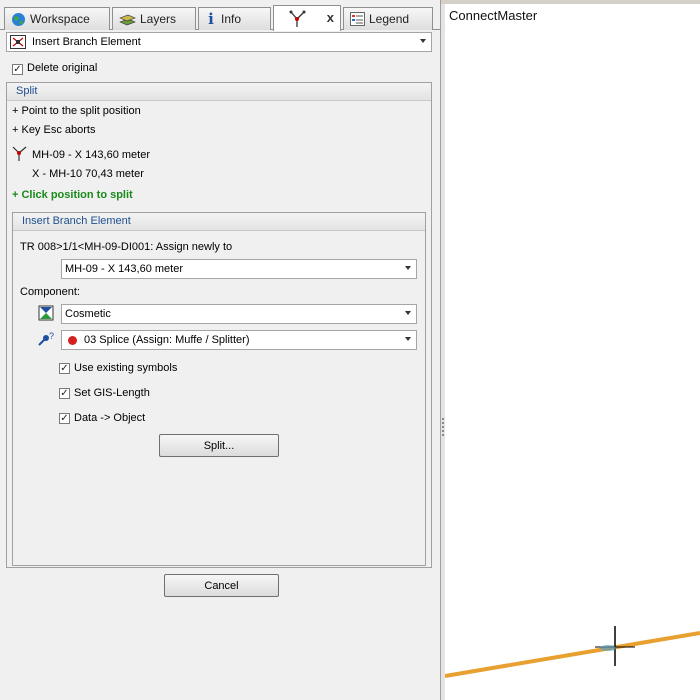 This screenshot has width=700, height=700. I want to click on layers-icon, so click(127, 19).